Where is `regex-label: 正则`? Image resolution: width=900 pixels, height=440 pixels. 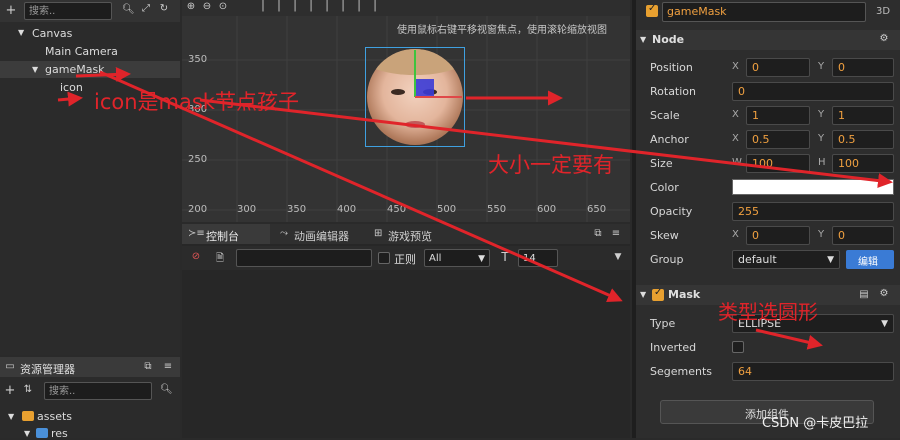 regex-label: 正则 is located at coordinates (405, 259).